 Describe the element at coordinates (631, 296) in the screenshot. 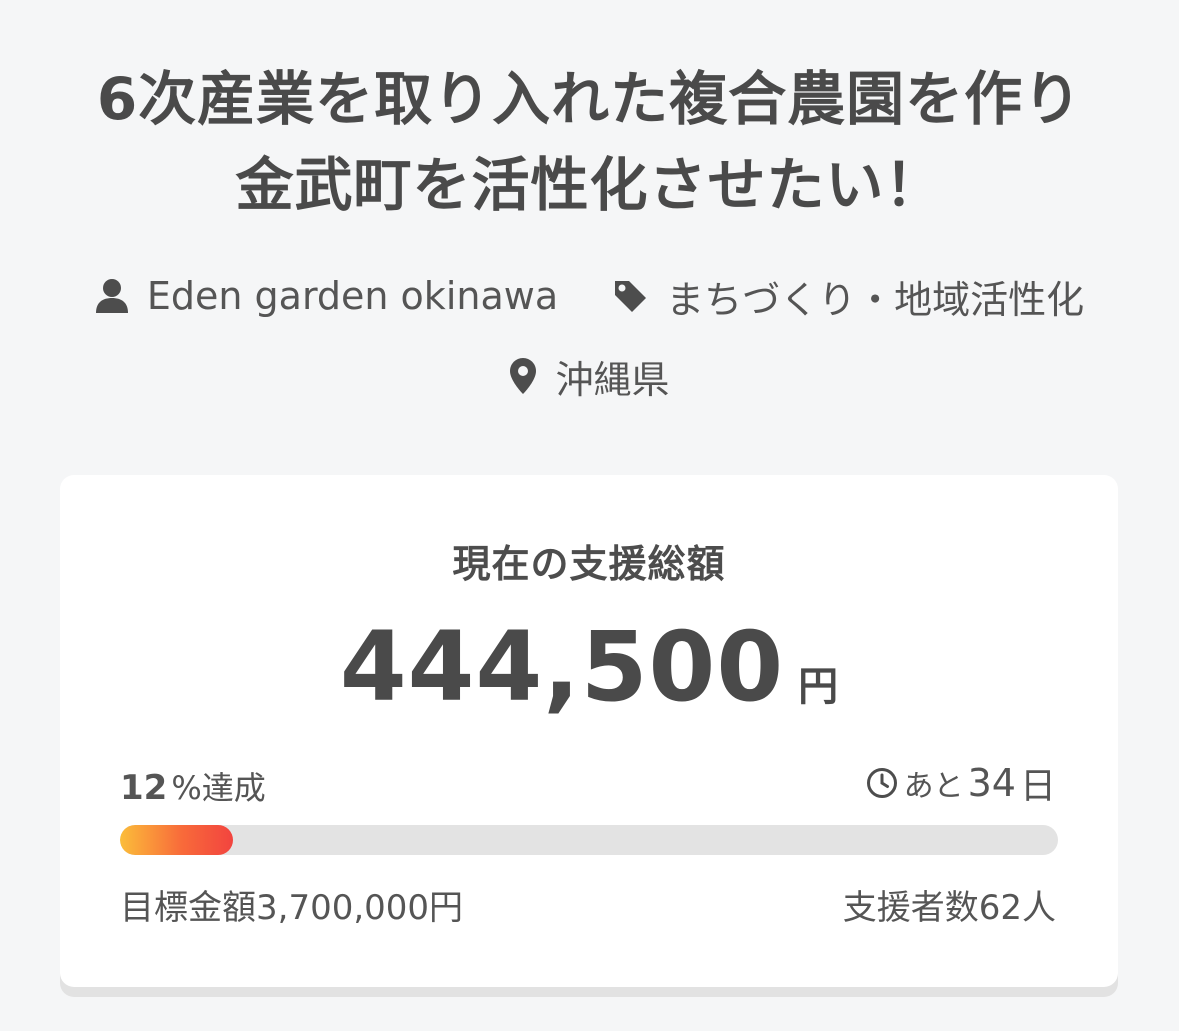

I see `tag-icon` at that location.